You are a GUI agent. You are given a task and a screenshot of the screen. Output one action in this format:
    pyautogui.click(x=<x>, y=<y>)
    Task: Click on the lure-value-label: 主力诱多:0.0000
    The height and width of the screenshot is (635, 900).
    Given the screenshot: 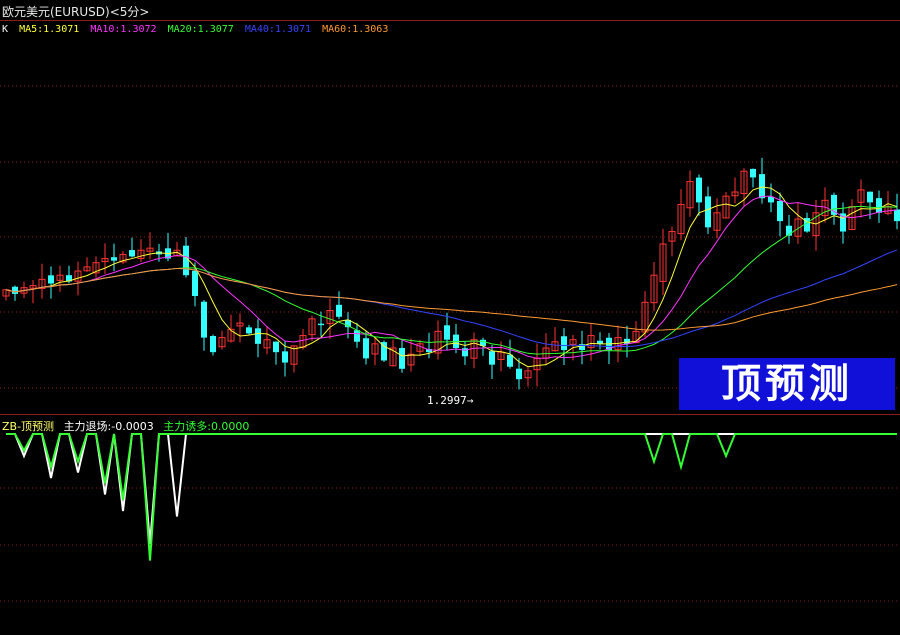 What is the action you would take?
    pyautogui.click(x=206, y=426)
    